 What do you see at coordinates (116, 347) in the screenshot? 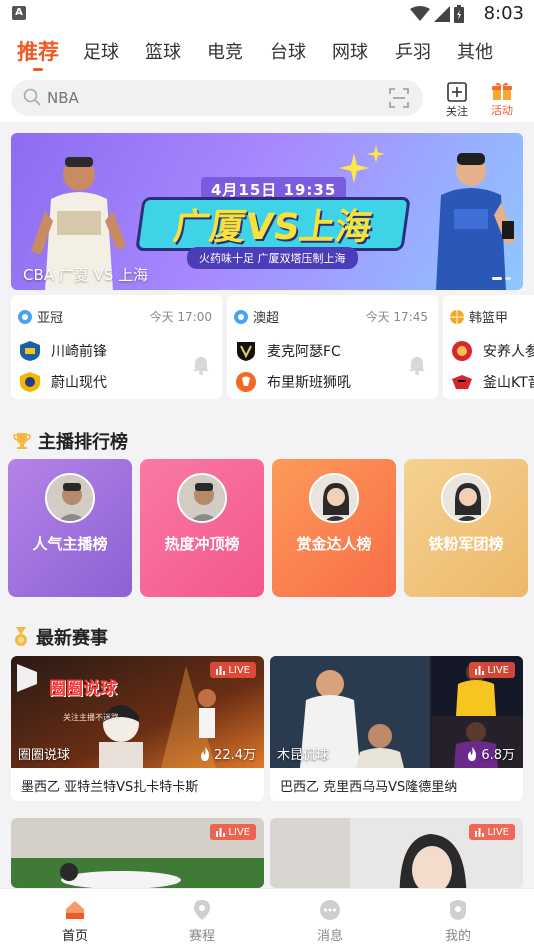
I see `match-card: 亚冠 今天 17:00 川崎前锋 蔚山现代` at bounding box center [116, 347].